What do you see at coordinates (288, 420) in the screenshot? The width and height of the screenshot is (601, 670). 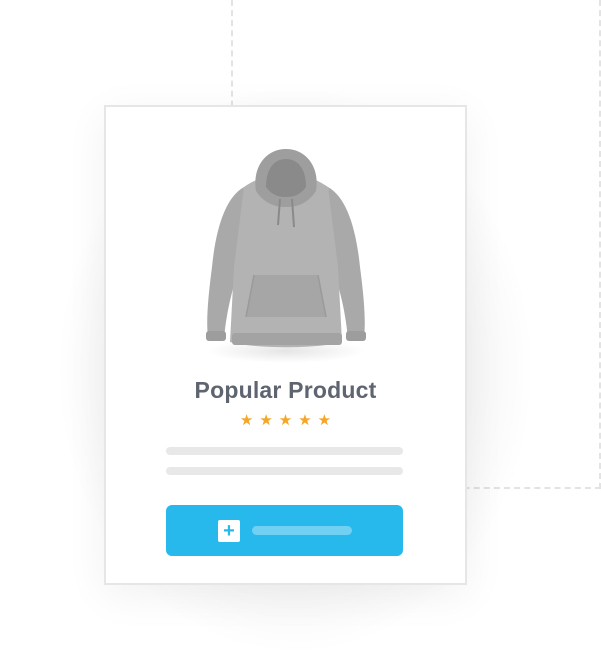 I see `star-rating: ★★★★★` at bounding box center [288, 420].